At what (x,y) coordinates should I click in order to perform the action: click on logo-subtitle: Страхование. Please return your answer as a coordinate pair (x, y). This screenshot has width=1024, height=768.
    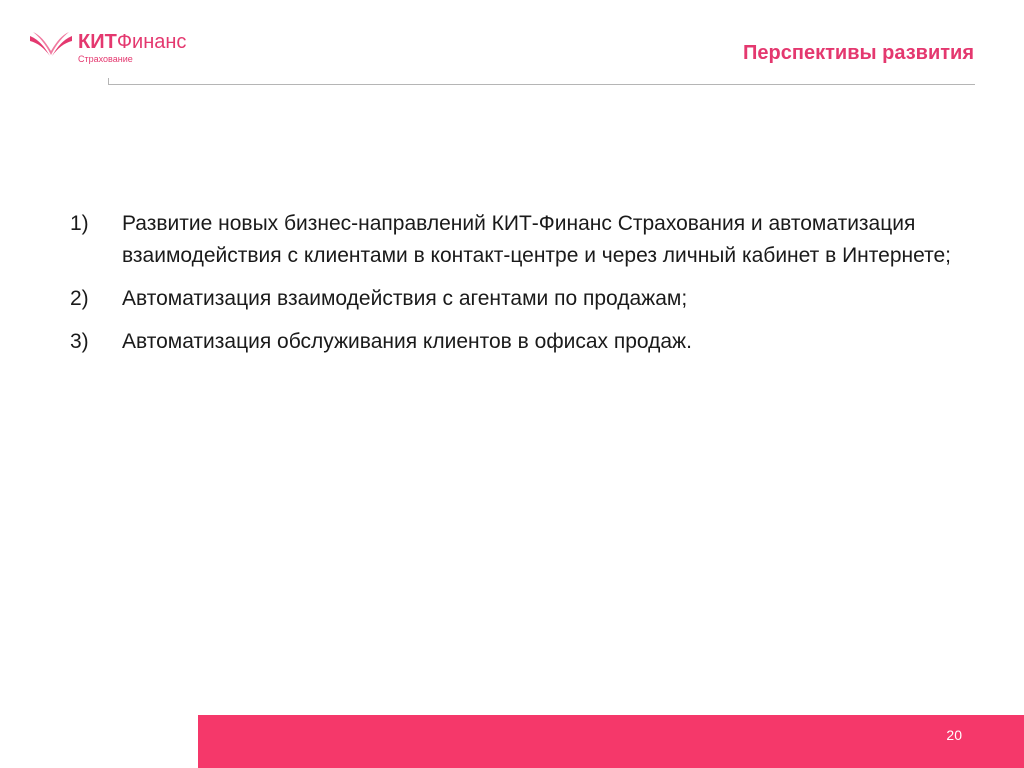
    Looking at the image, I should click on (105, 59).